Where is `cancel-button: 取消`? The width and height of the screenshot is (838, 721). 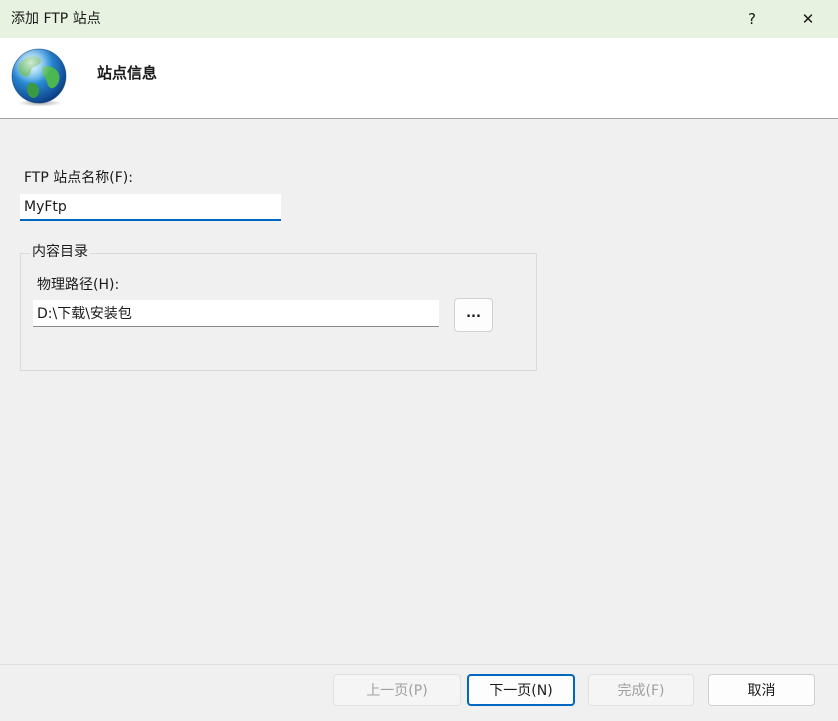 cancel-button: 取消 is located at coordinates (761, 690).